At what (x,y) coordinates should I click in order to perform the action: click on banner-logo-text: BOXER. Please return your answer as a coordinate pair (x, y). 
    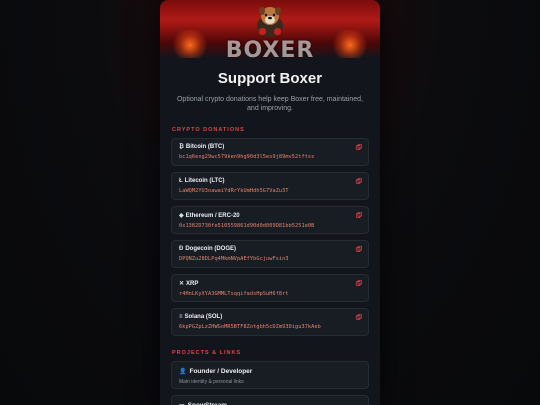
    Looking at the image, I should click on (270, 48).